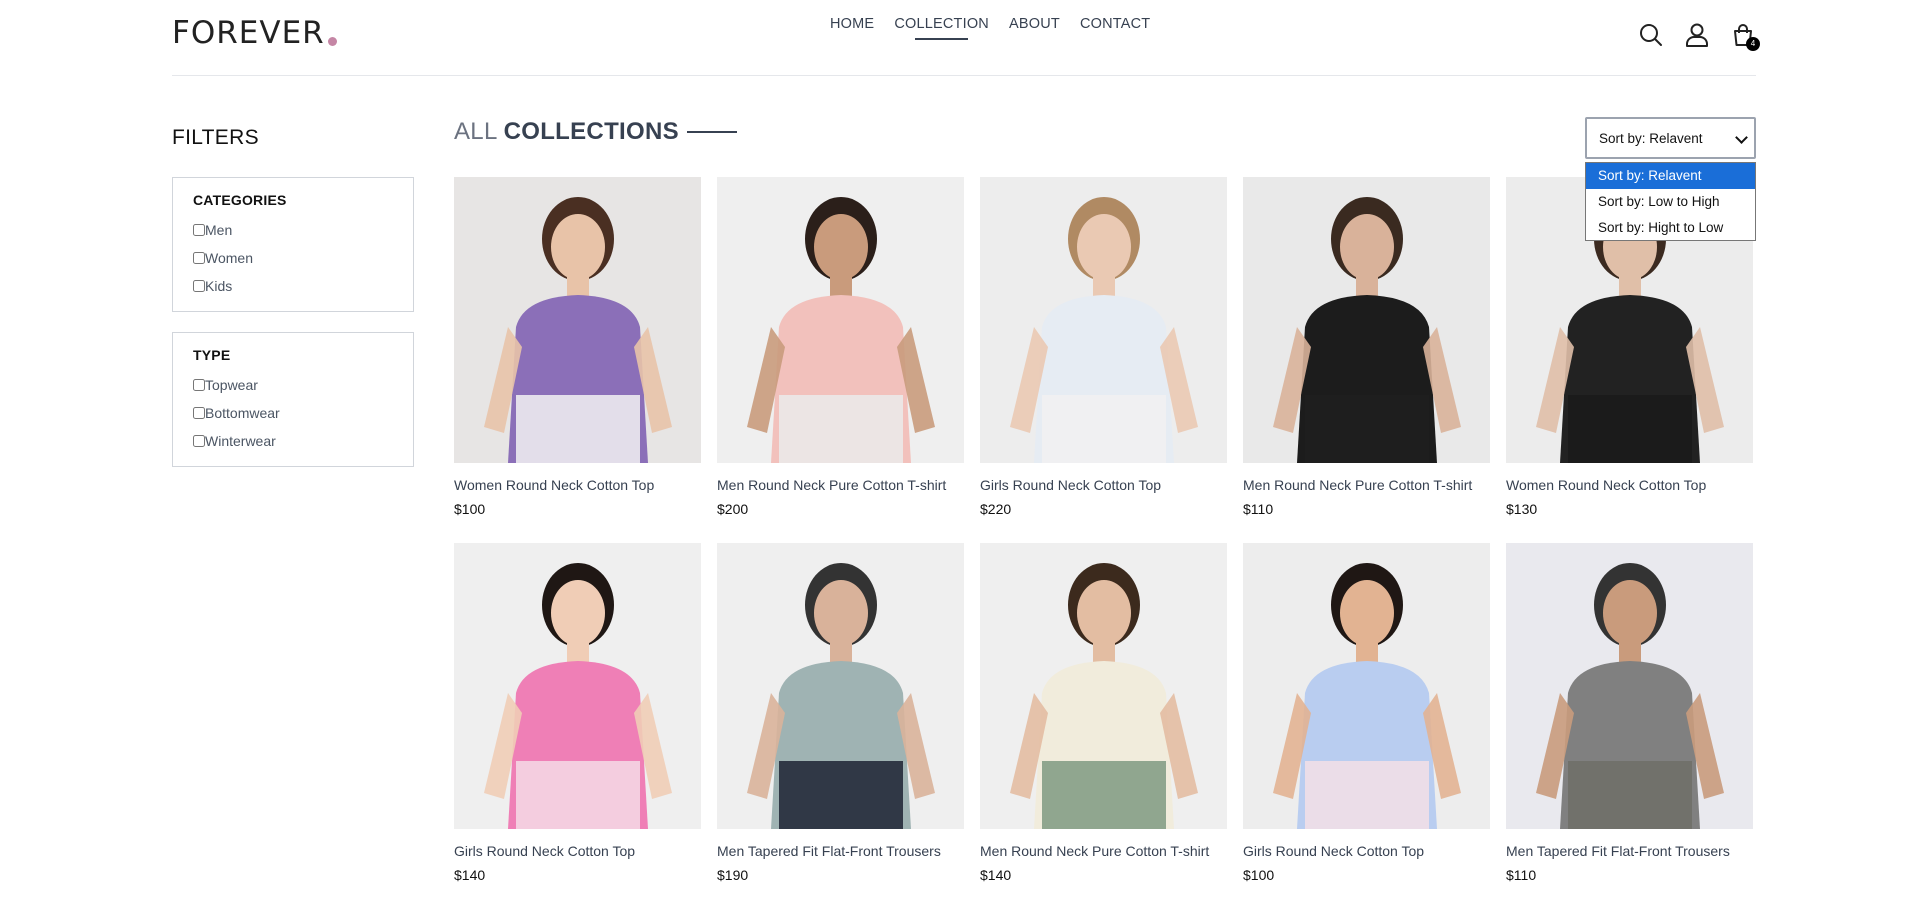 The image size is (1916, 899). What do you see at coordinates (990, 28) in the screenshot?
I see `main-nav: HOME COLLECTION ABOUT CONTACT` at bounding box center [990, 28].